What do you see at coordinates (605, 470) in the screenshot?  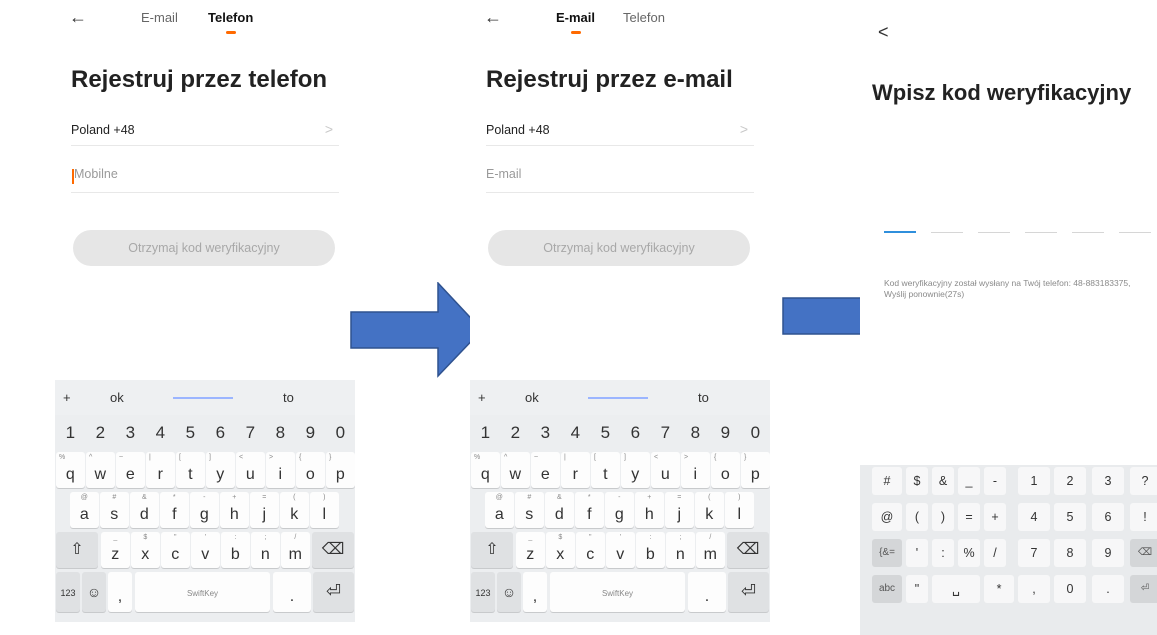 I see `key-t: [t` at bounding box center [605, 470].